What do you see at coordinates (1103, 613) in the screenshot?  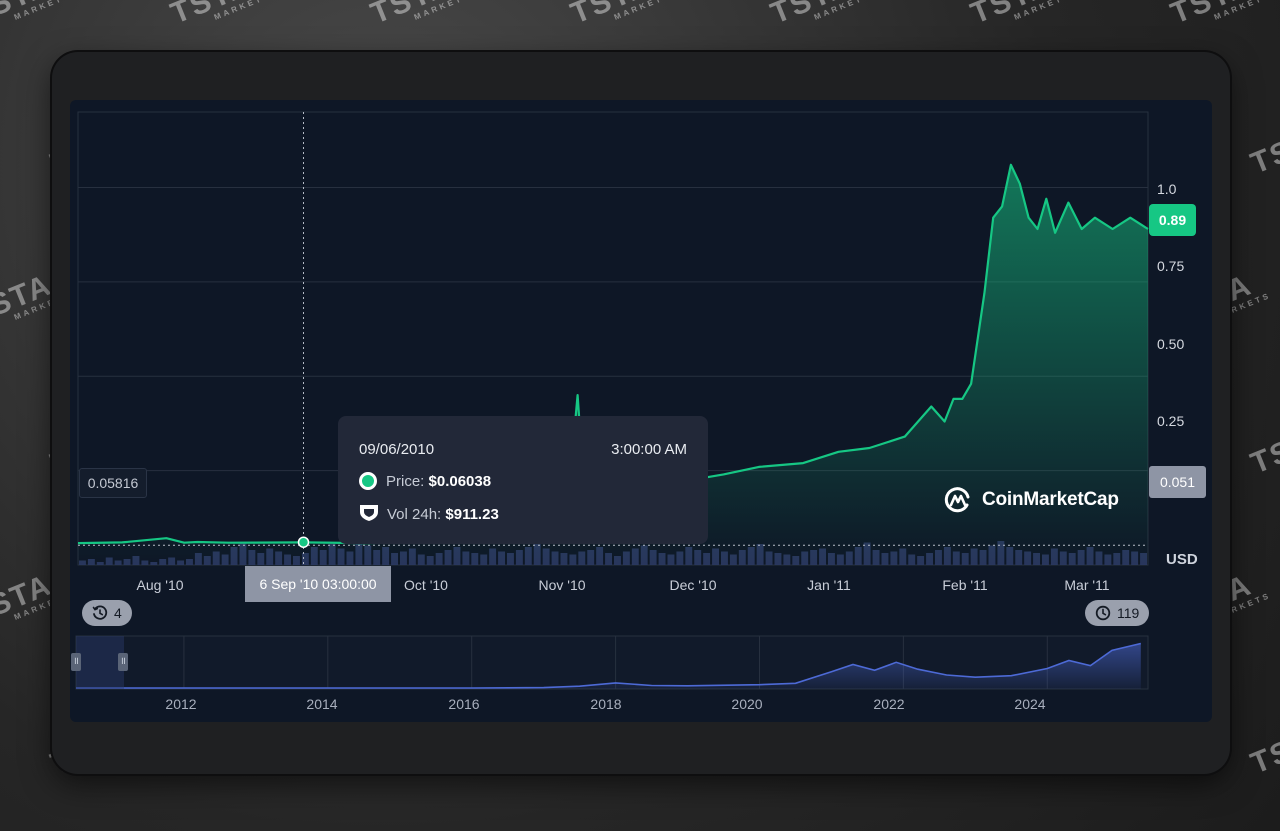 I see `clock-icon` at bounding box center [1103, 613].